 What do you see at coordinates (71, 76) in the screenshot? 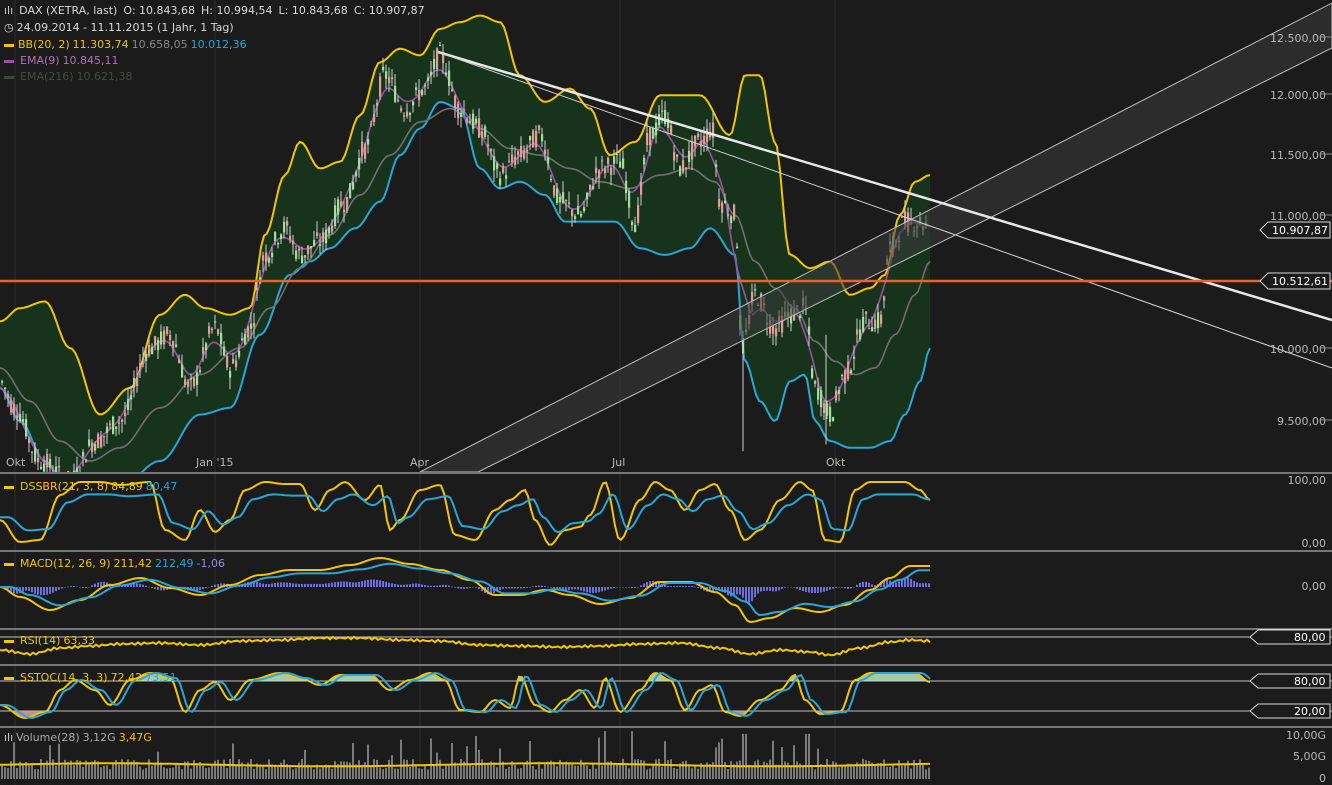
I see `legend-ema216: EMA(216) 10.621,38` at bounding box center [71, 76].